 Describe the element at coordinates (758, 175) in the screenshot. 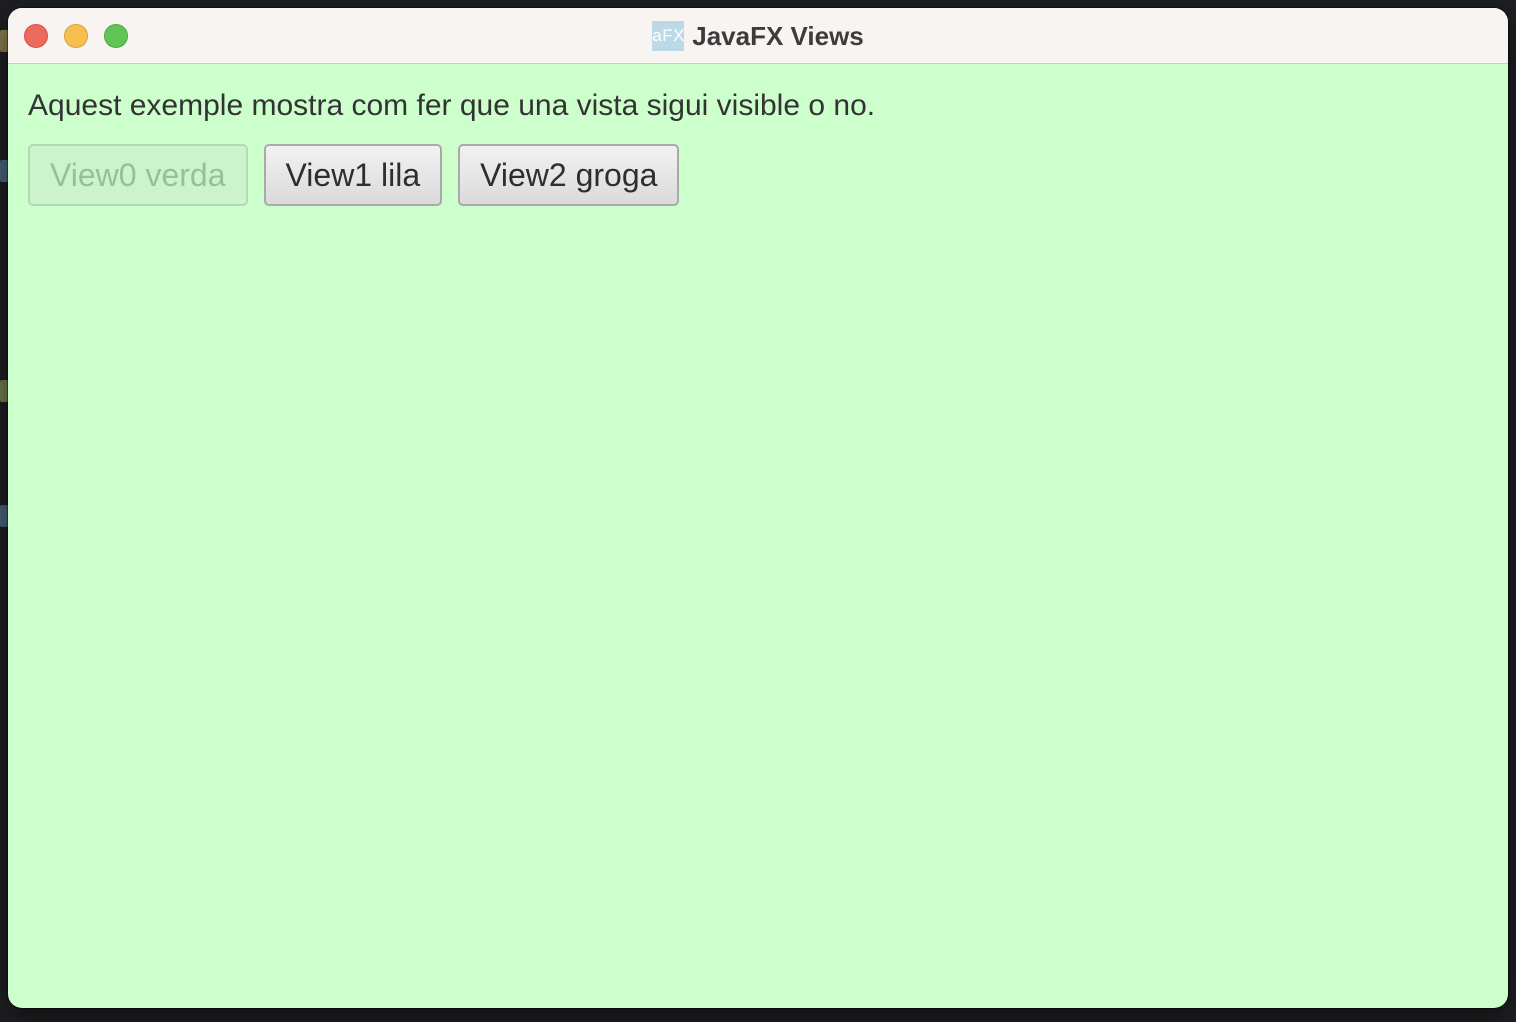

I see `view-button-row: View0 verda View1 lila View2 groga` at that location.